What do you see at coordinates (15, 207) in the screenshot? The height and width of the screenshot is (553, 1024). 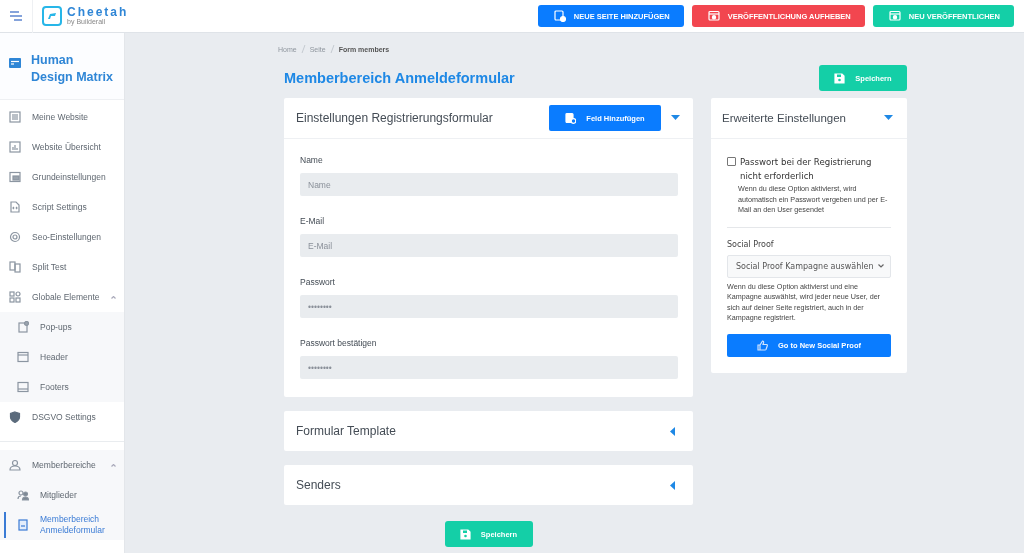 I see `code-file-icon` at bounding box center [15, 207].